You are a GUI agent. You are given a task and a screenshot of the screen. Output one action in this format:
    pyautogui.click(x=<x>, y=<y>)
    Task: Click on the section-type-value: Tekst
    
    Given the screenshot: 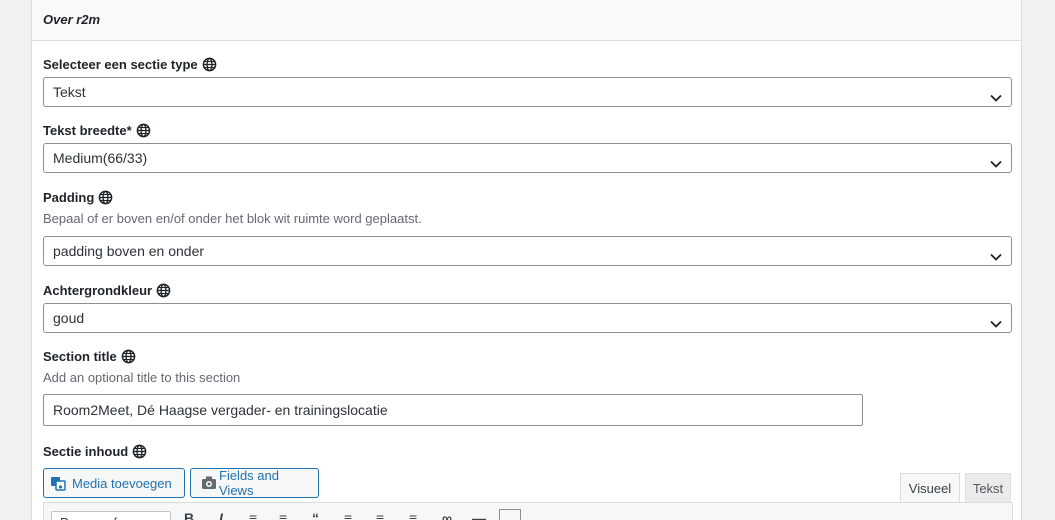 What is the action you would take?
    pyautogui.click(x=69, y=92)
    